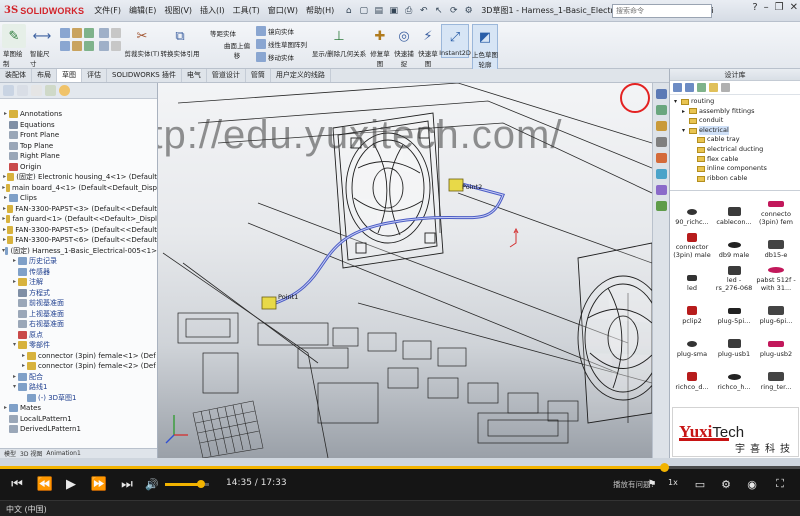  What do you see at coordinates (71, 484) in the screenshot?
I see `play-button: ▶` at bounding box center [71, 484].